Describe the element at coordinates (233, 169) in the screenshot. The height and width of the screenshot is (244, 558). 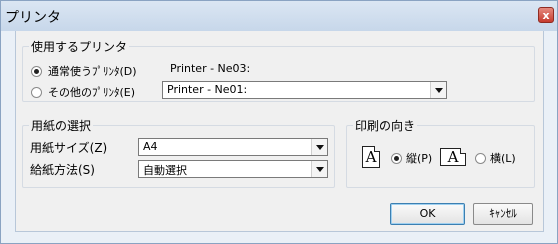
I see `paper-feed-select: 自動選択` at that location.